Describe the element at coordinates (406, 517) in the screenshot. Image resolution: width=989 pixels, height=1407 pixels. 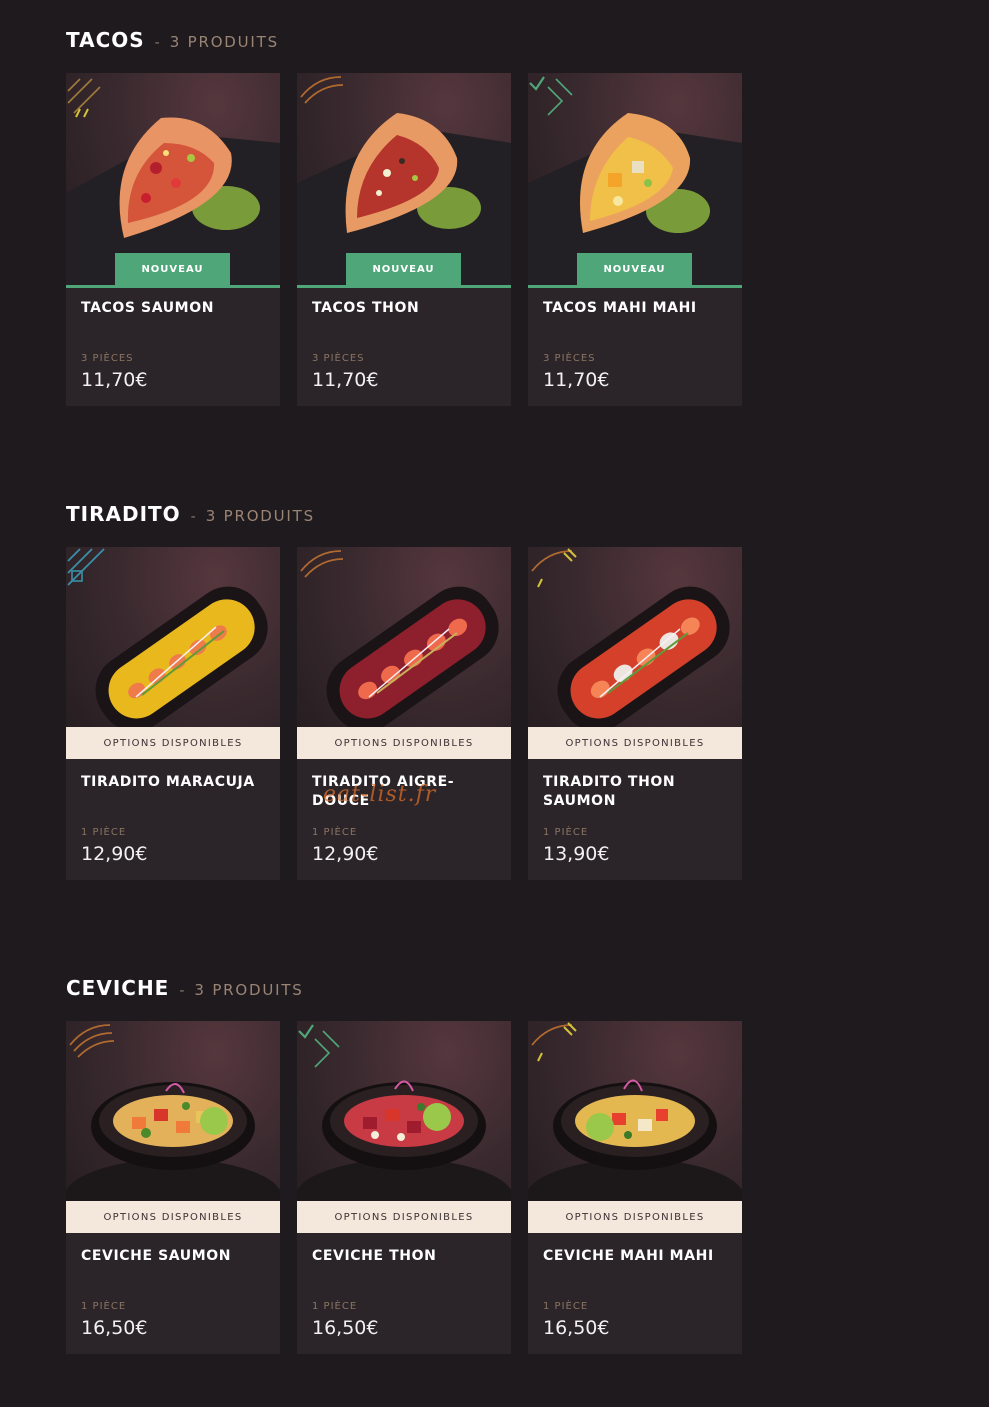
I see `section-header: TIRADITO - 3 PRODUITS` at that location.